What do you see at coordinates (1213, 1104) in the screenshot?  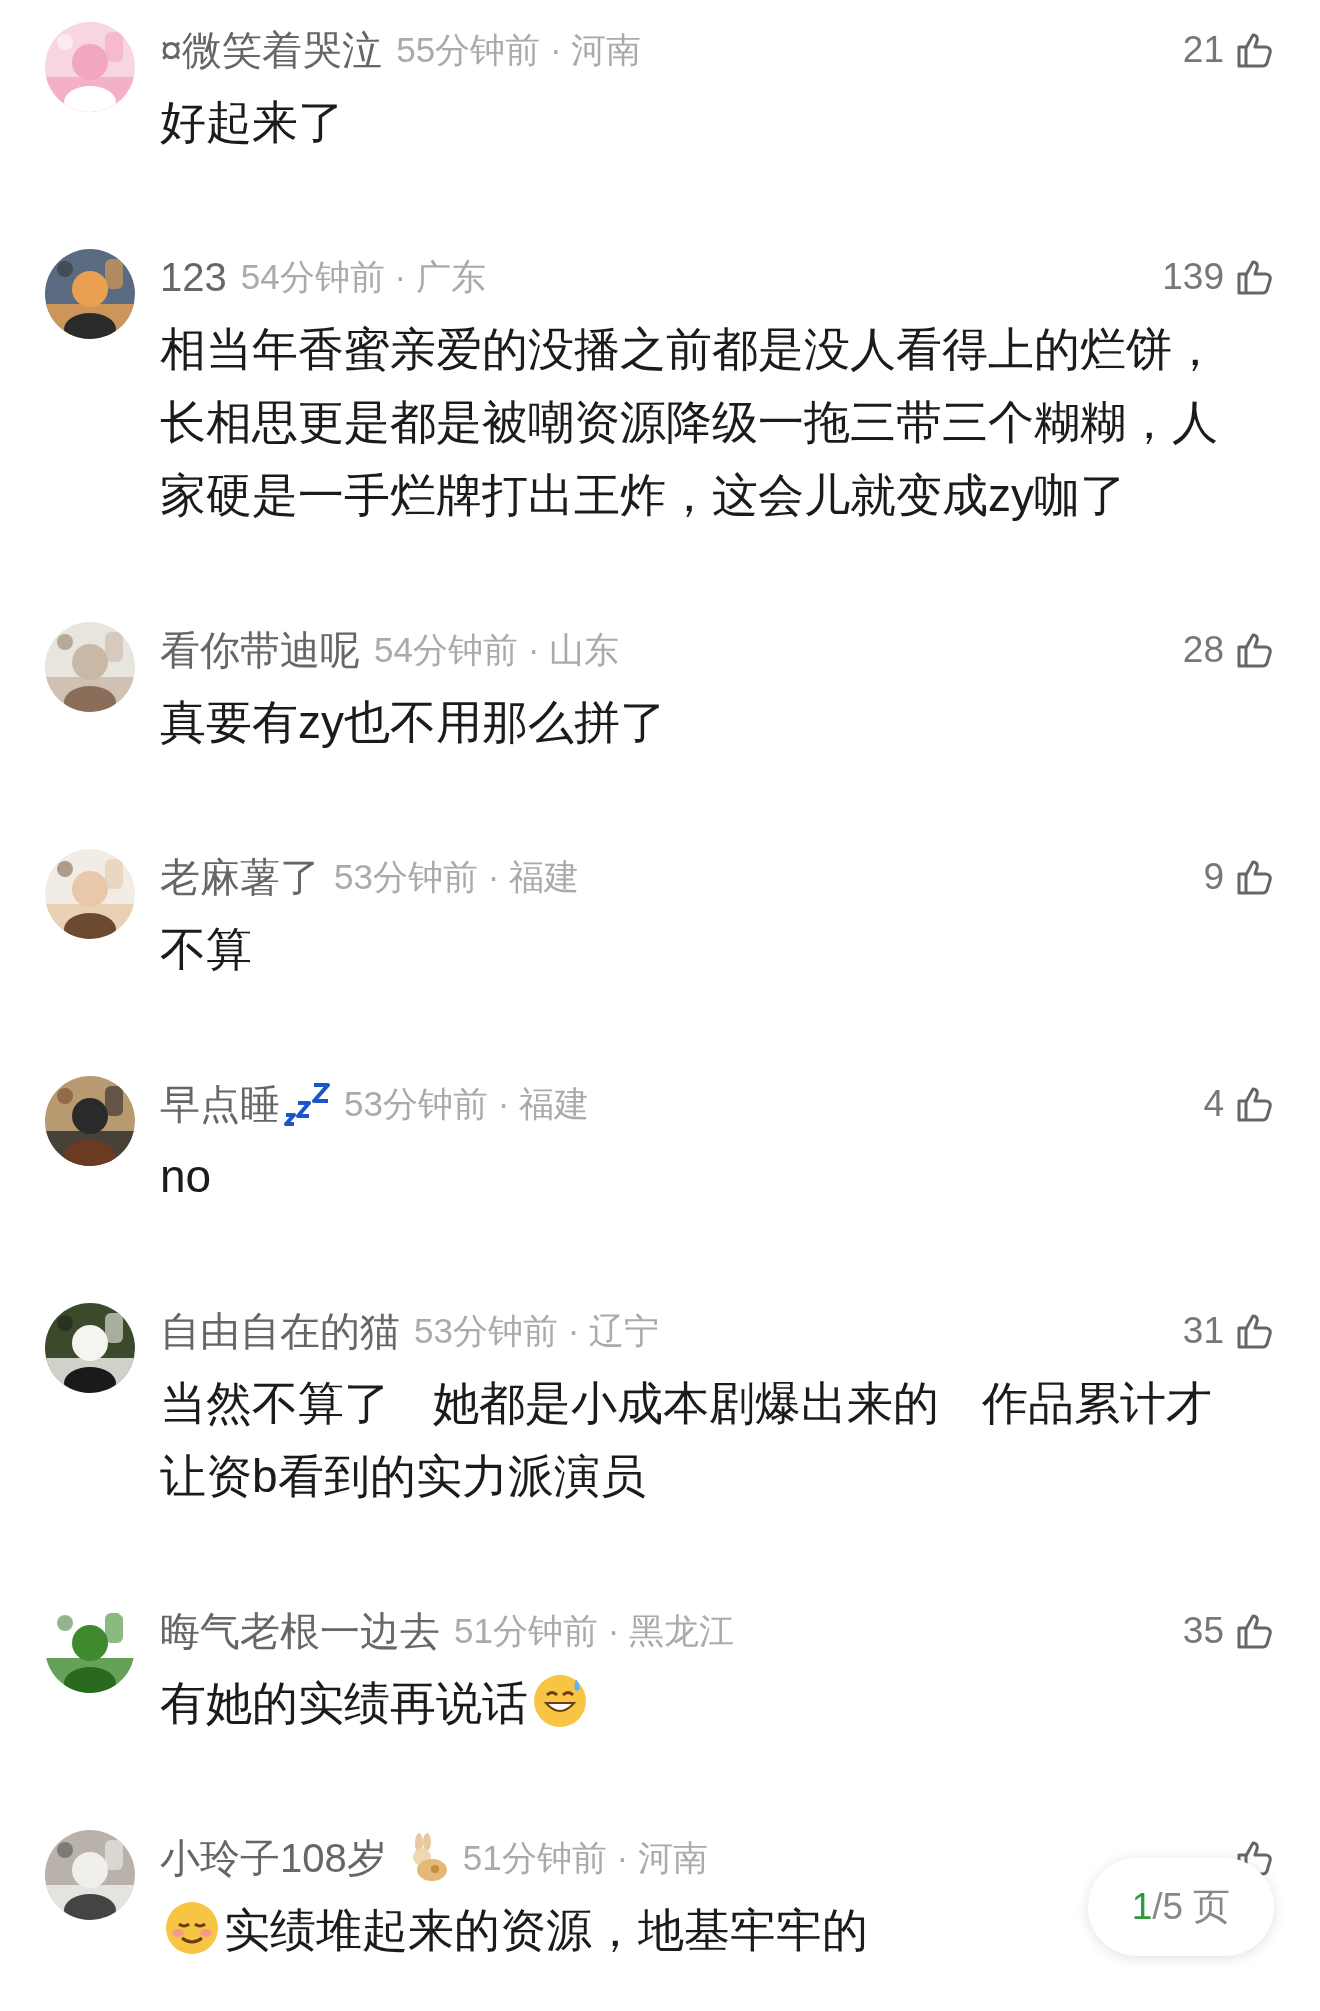 I see `like-count: 4` at bounding box center [1213, 1104].